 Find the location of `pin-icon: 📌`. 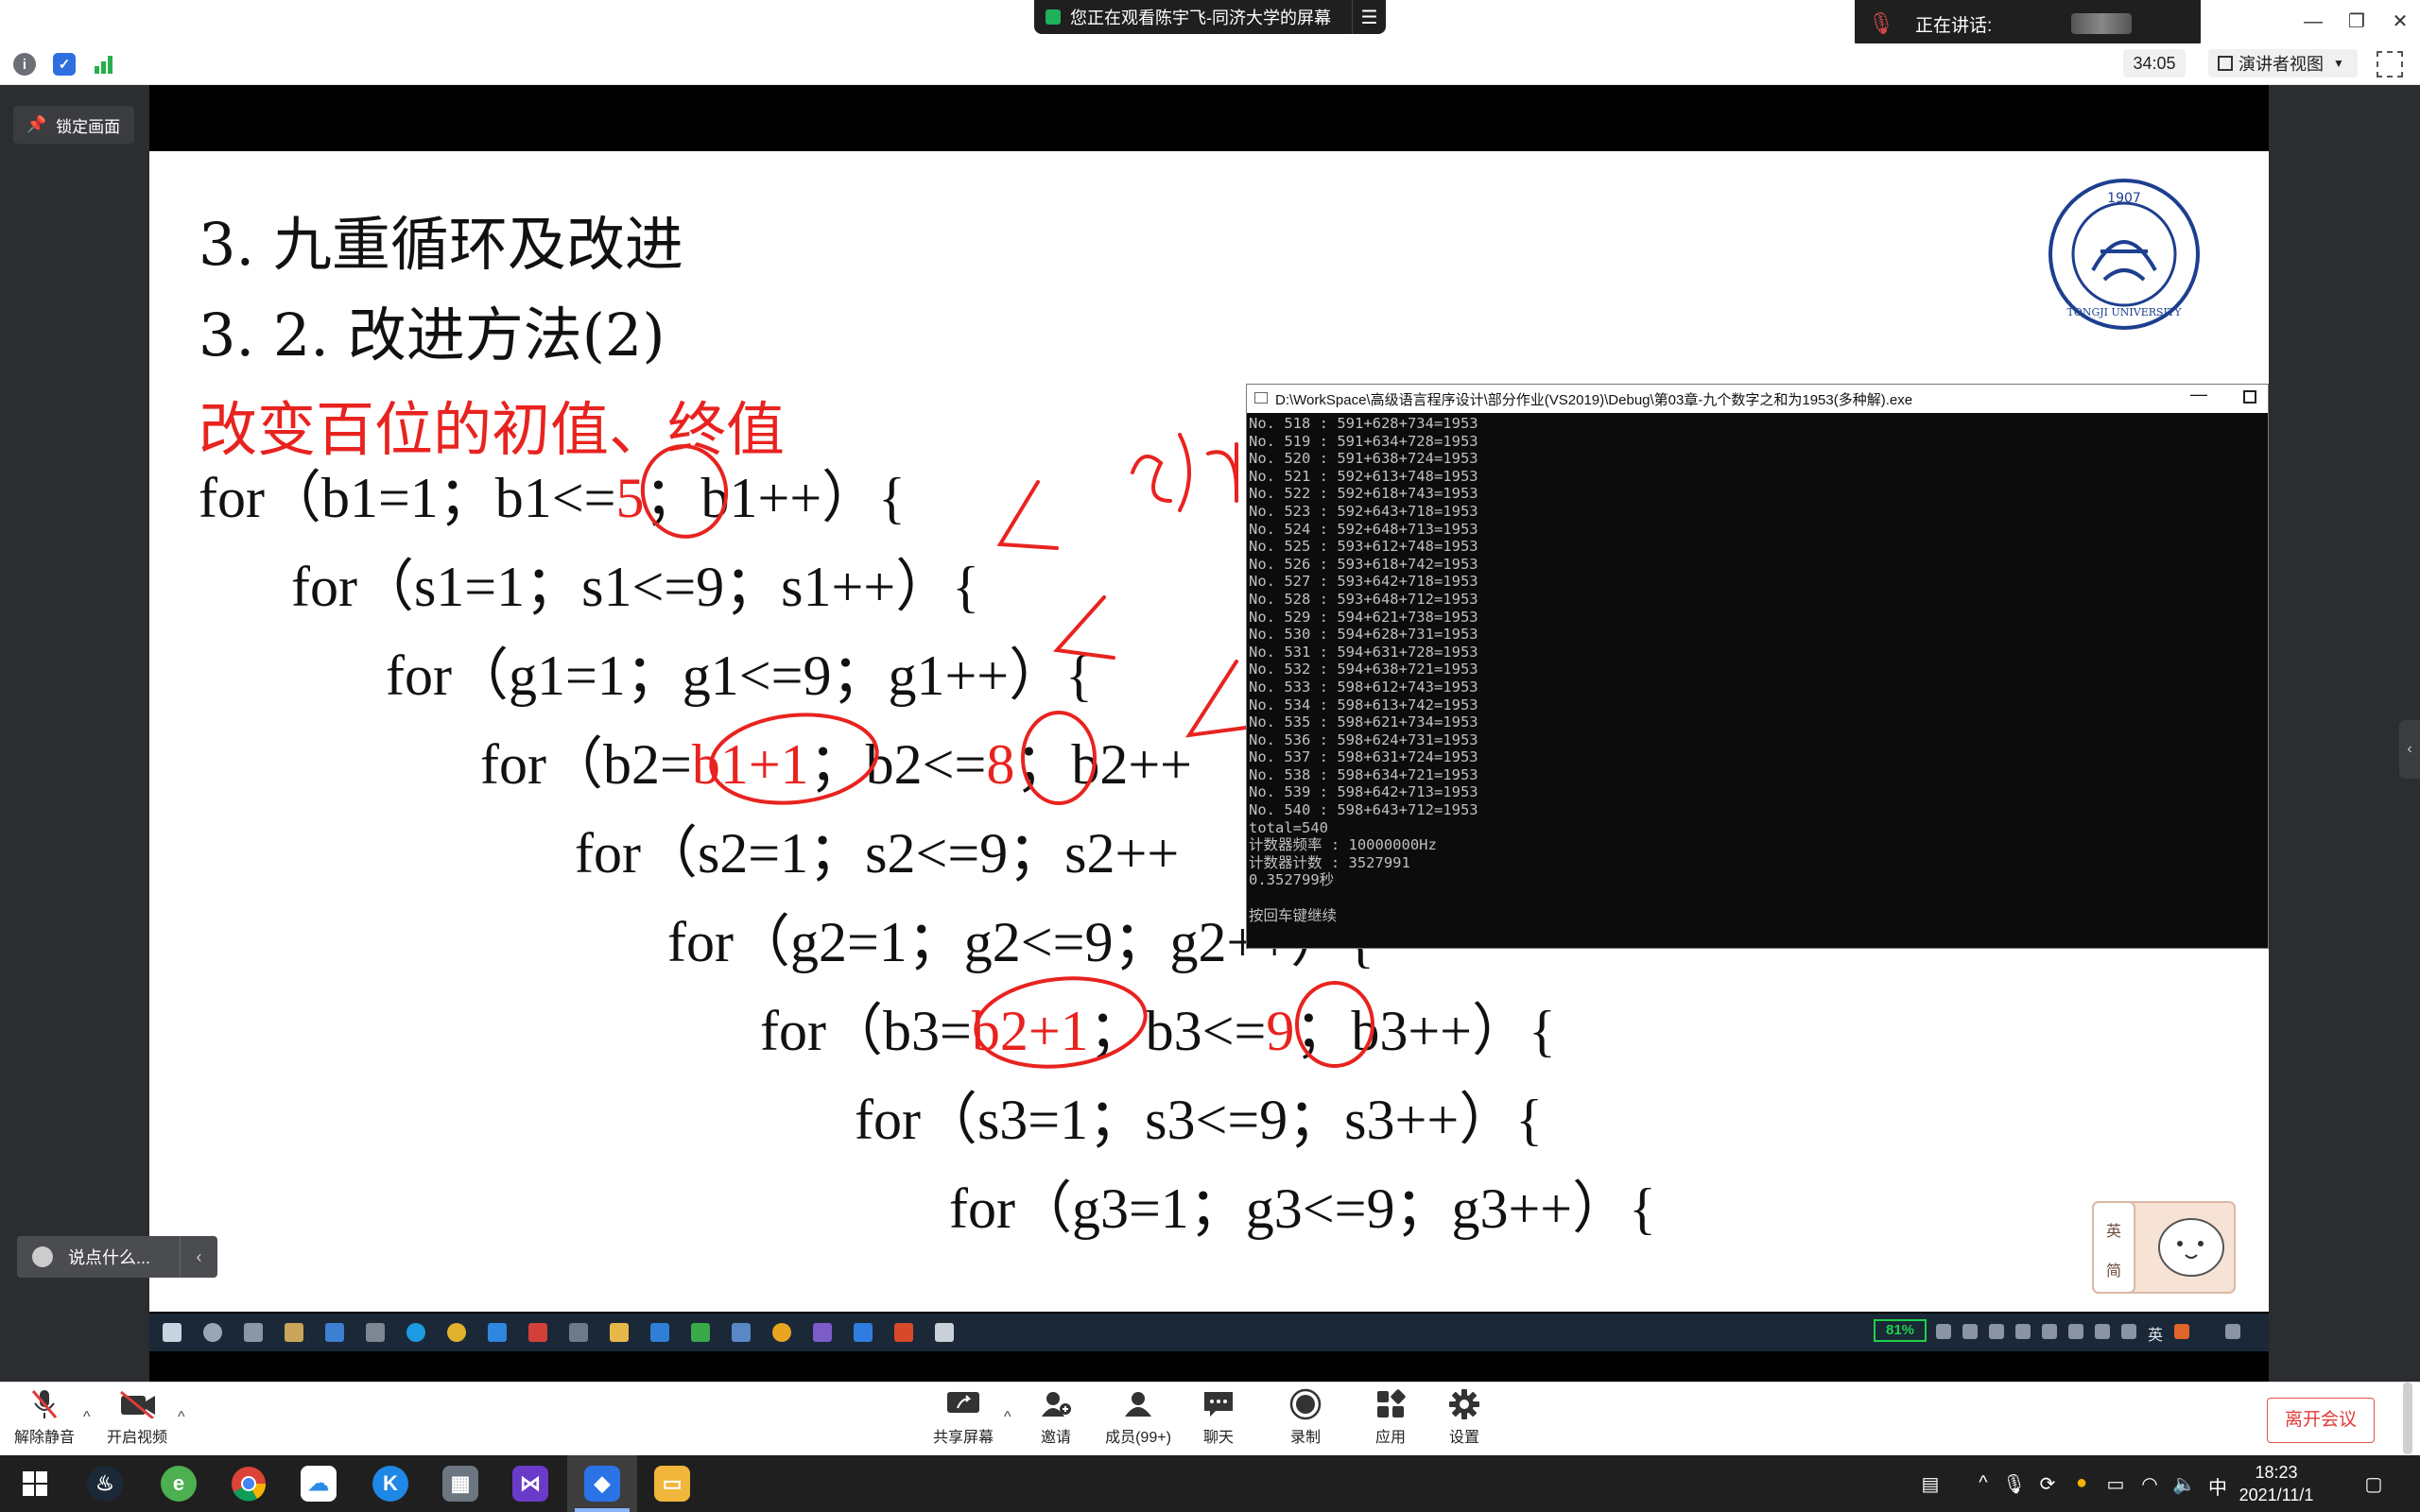

pin-icon: 📌 is located at coordinates (36, 124).